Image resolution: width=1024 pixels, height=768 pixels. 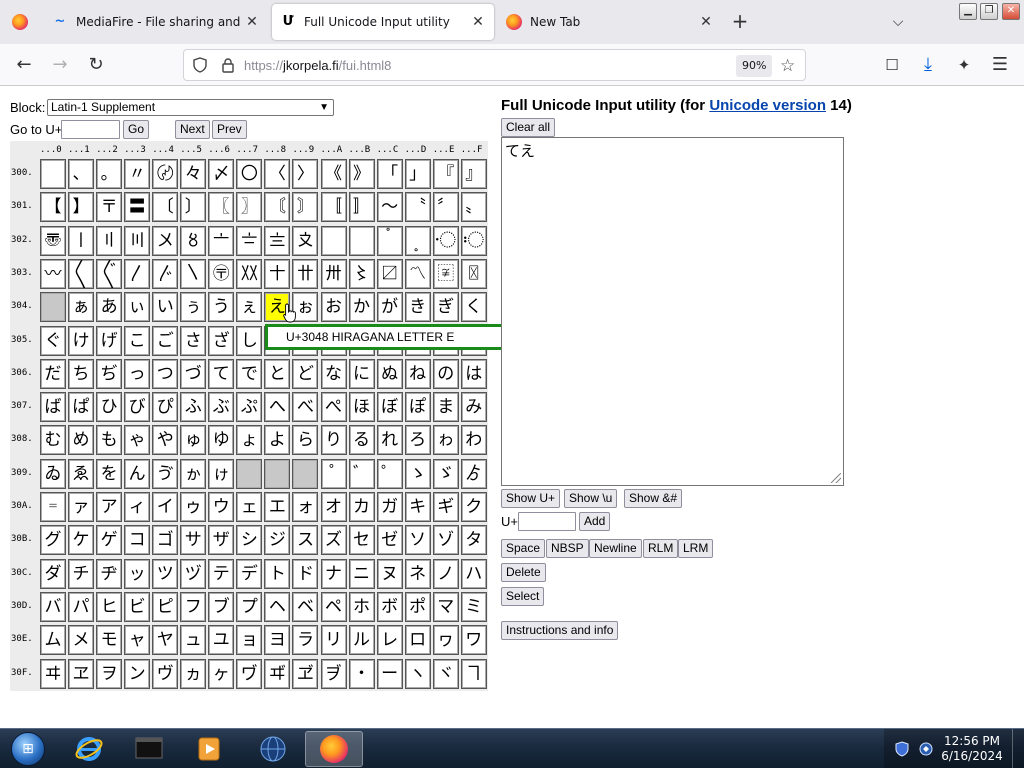 I want to click on character-cell: ヹ, so click(x=305, y=673).